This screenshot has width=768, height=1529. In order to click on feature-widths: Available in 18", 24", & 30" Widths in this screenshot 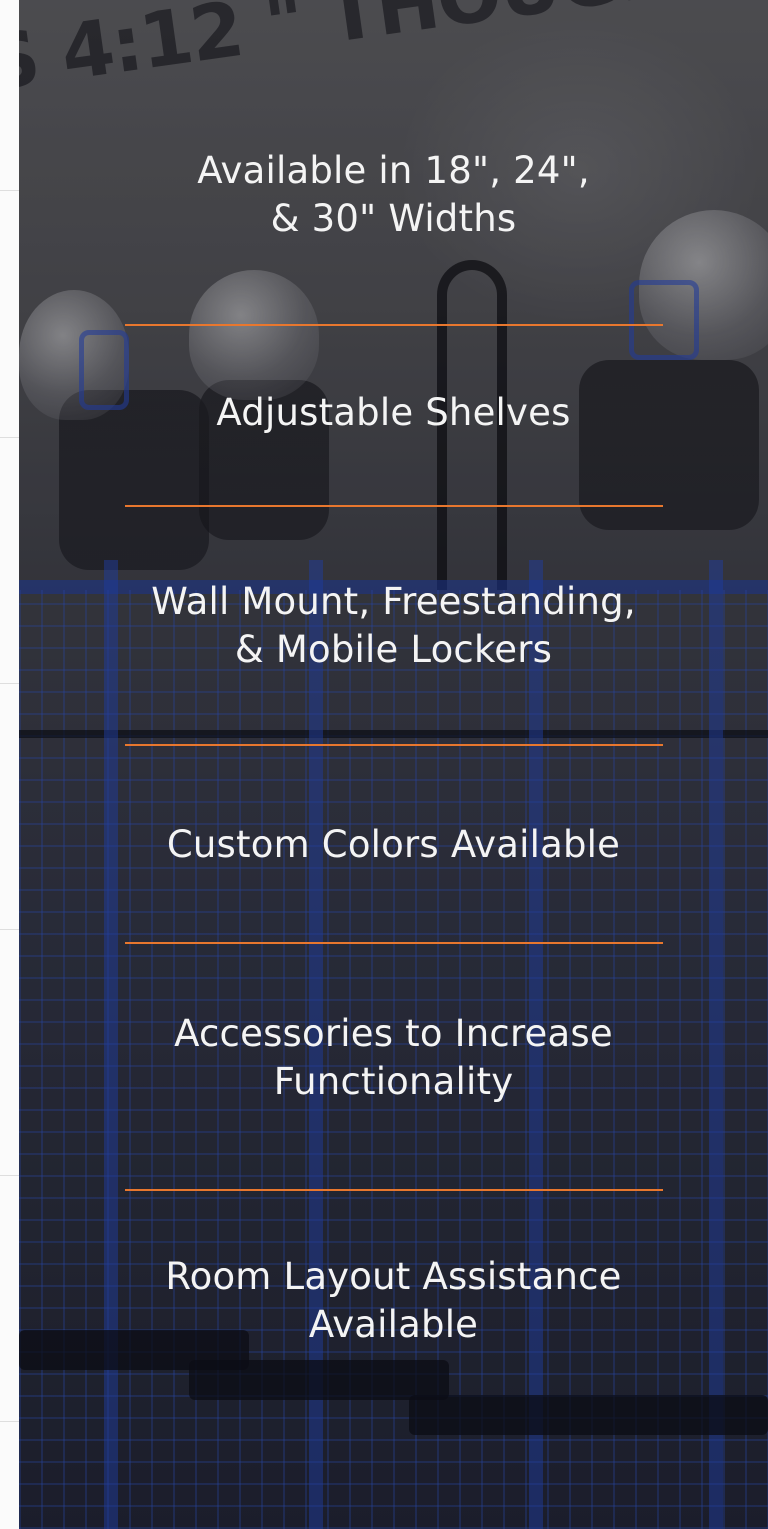, I will do `click(393, 195)`.